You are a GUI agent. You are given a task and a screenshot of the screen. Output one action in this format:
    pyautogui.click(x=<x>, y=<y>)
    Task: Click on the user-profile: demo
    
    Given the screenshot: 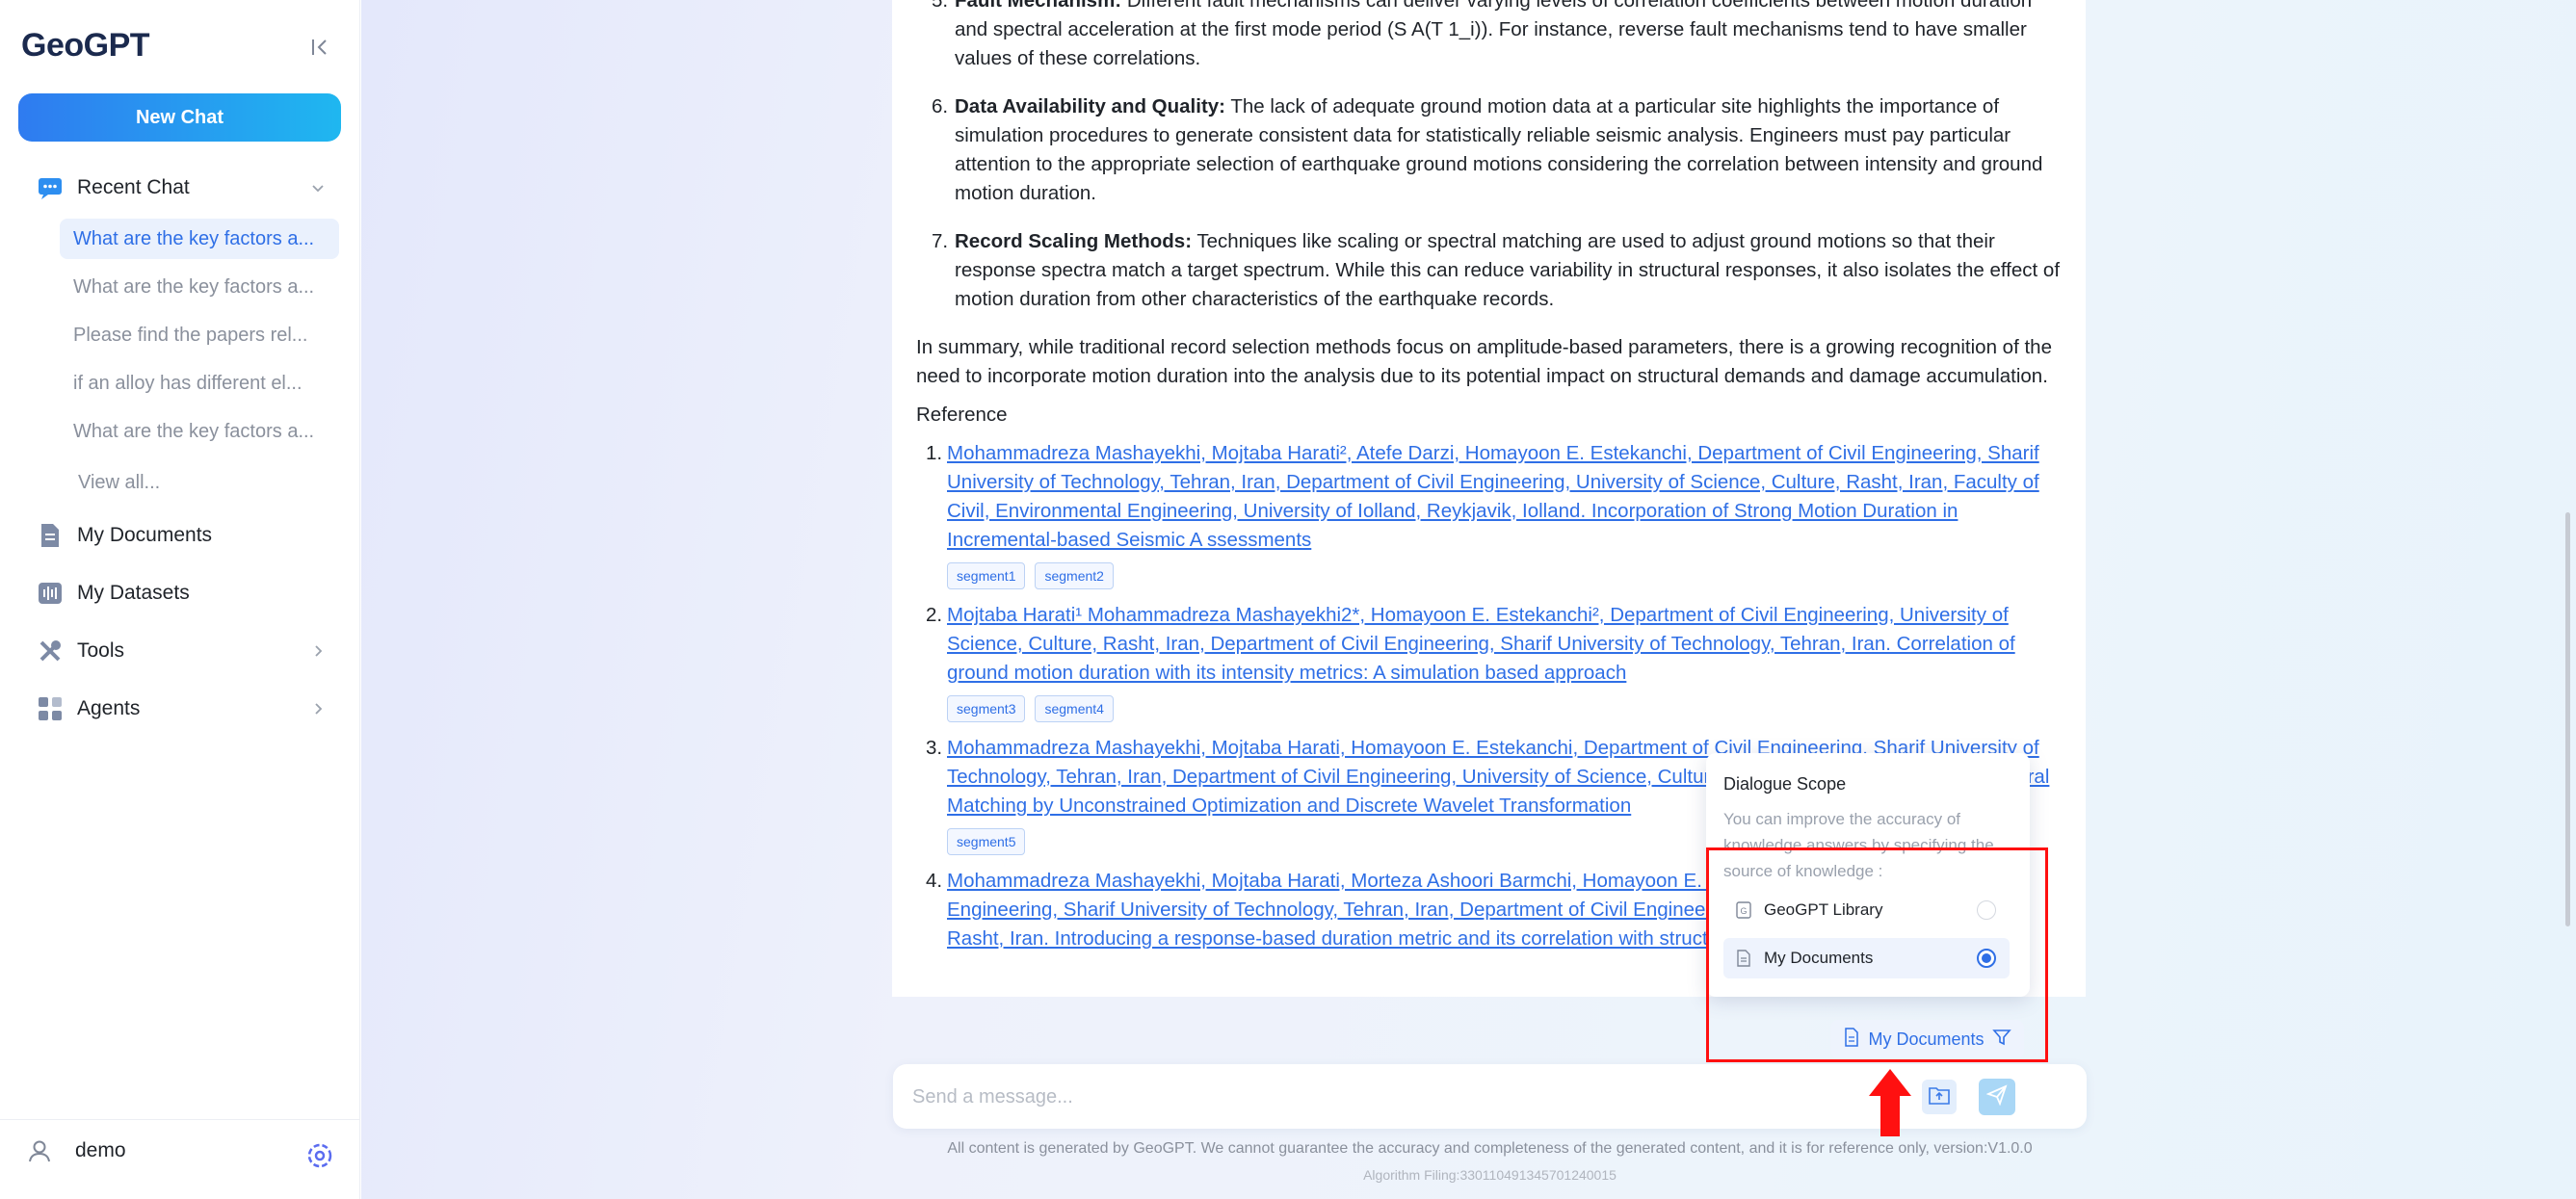 What is the action you would take?
    pyautogui.click(x=77, y=1150)
    